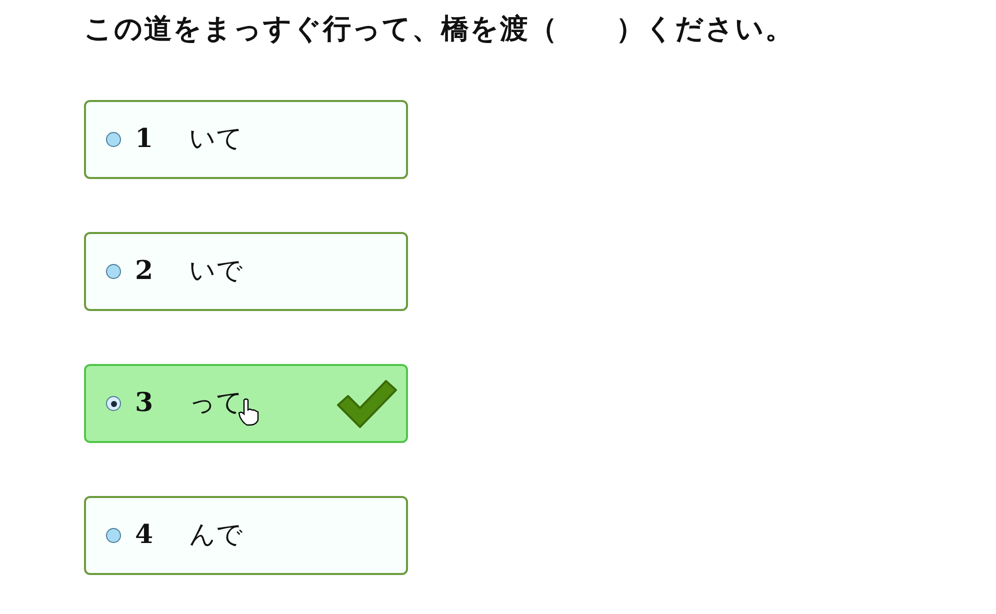 This screenshot has width=996, height=614. Describe the element at coordinates (144, 535) in the screenshot. I see `option-number: 4` at that location.